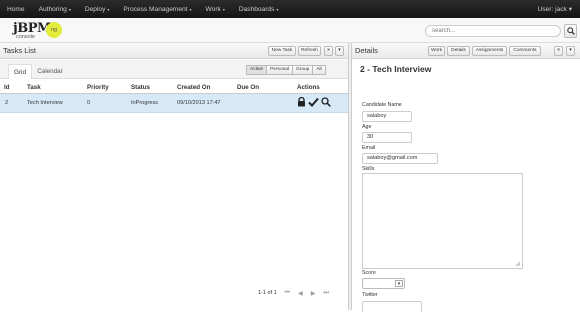 The height and width of the screenshot is (312, 580). I want to click on user-menu: User: jack ▾, so click(559, 9).